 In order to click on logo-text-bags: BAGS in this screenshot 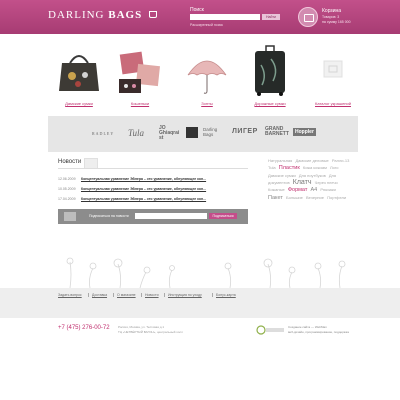, I will do `click(125, 15)`.